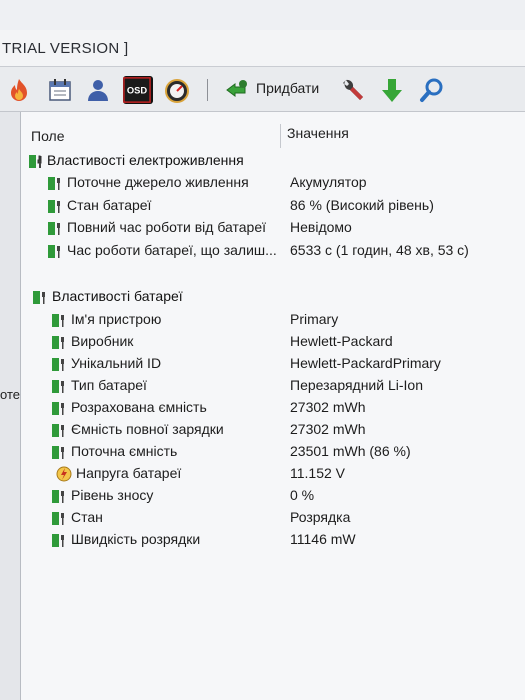 This screenshot has height=700, width=525. Describe the element at coordinates (48, 136) in the screenshot. I see `header-field: Поле` at that location.